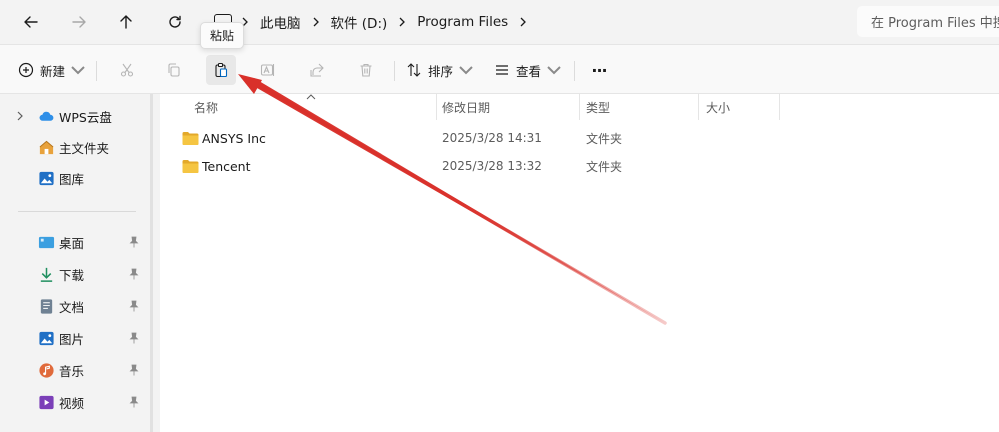  What do you see at coordinates (46, 338) in the screenshot?
I see `pictures-icon` at bounding box center [46, 338].